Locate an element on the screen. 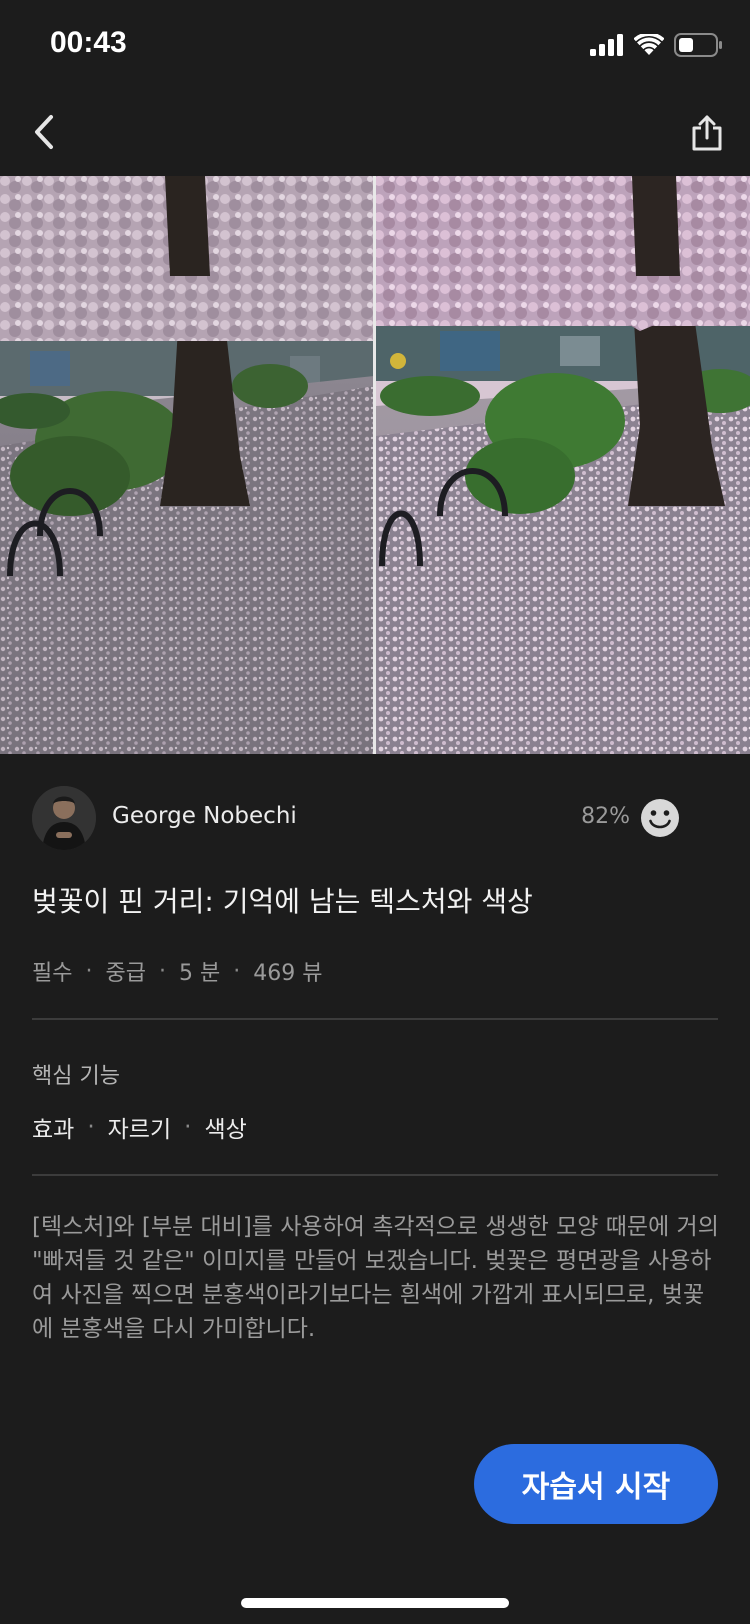 The image size is (750, 1624). share-icon is located at coordinates (707, 133).